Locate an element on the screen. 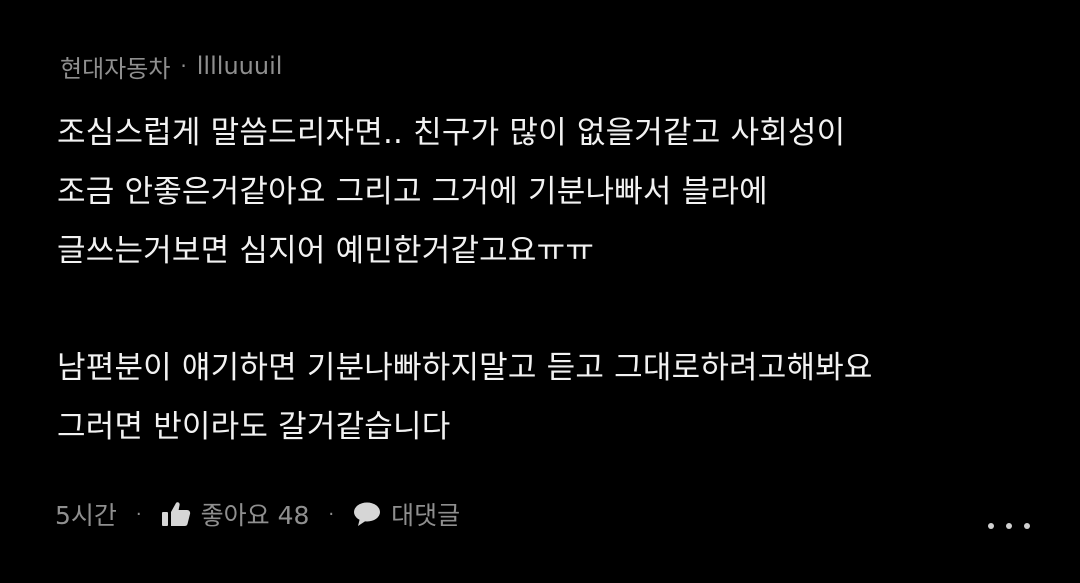 The height and width of the screenshot is (583, 1080). timestamp: 5시간 is located at coordinates (86, 515).